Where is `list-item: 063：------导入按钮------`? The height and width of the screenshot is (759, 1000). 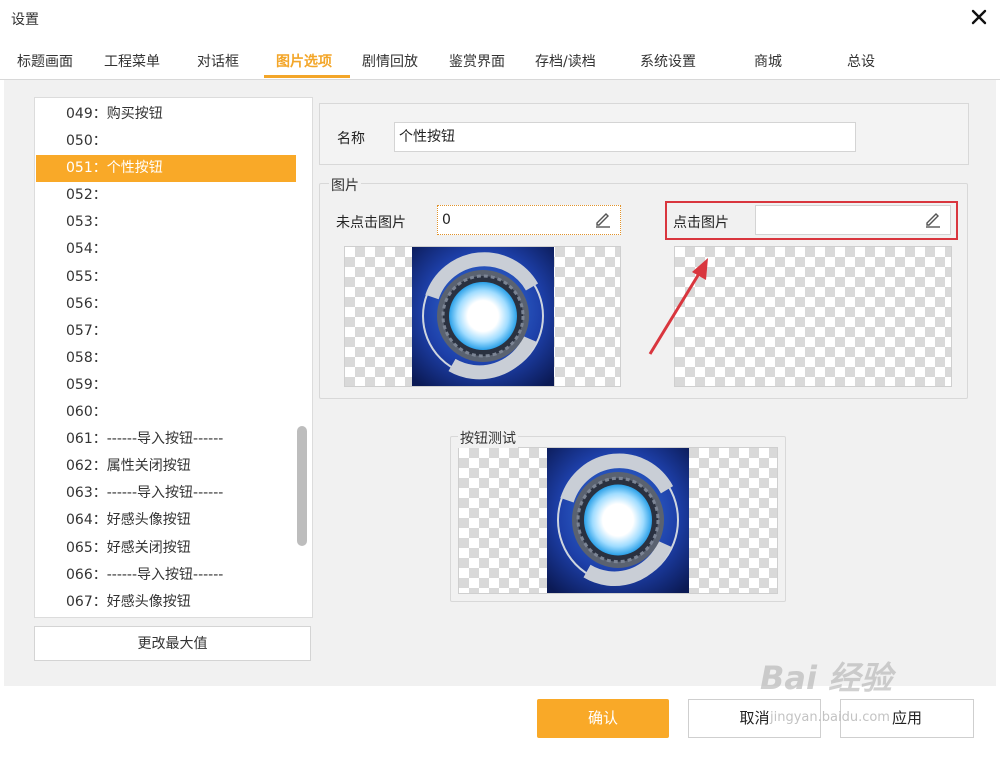 list-item: 063：------导入按钮------ is located at coordinates (166, 493).